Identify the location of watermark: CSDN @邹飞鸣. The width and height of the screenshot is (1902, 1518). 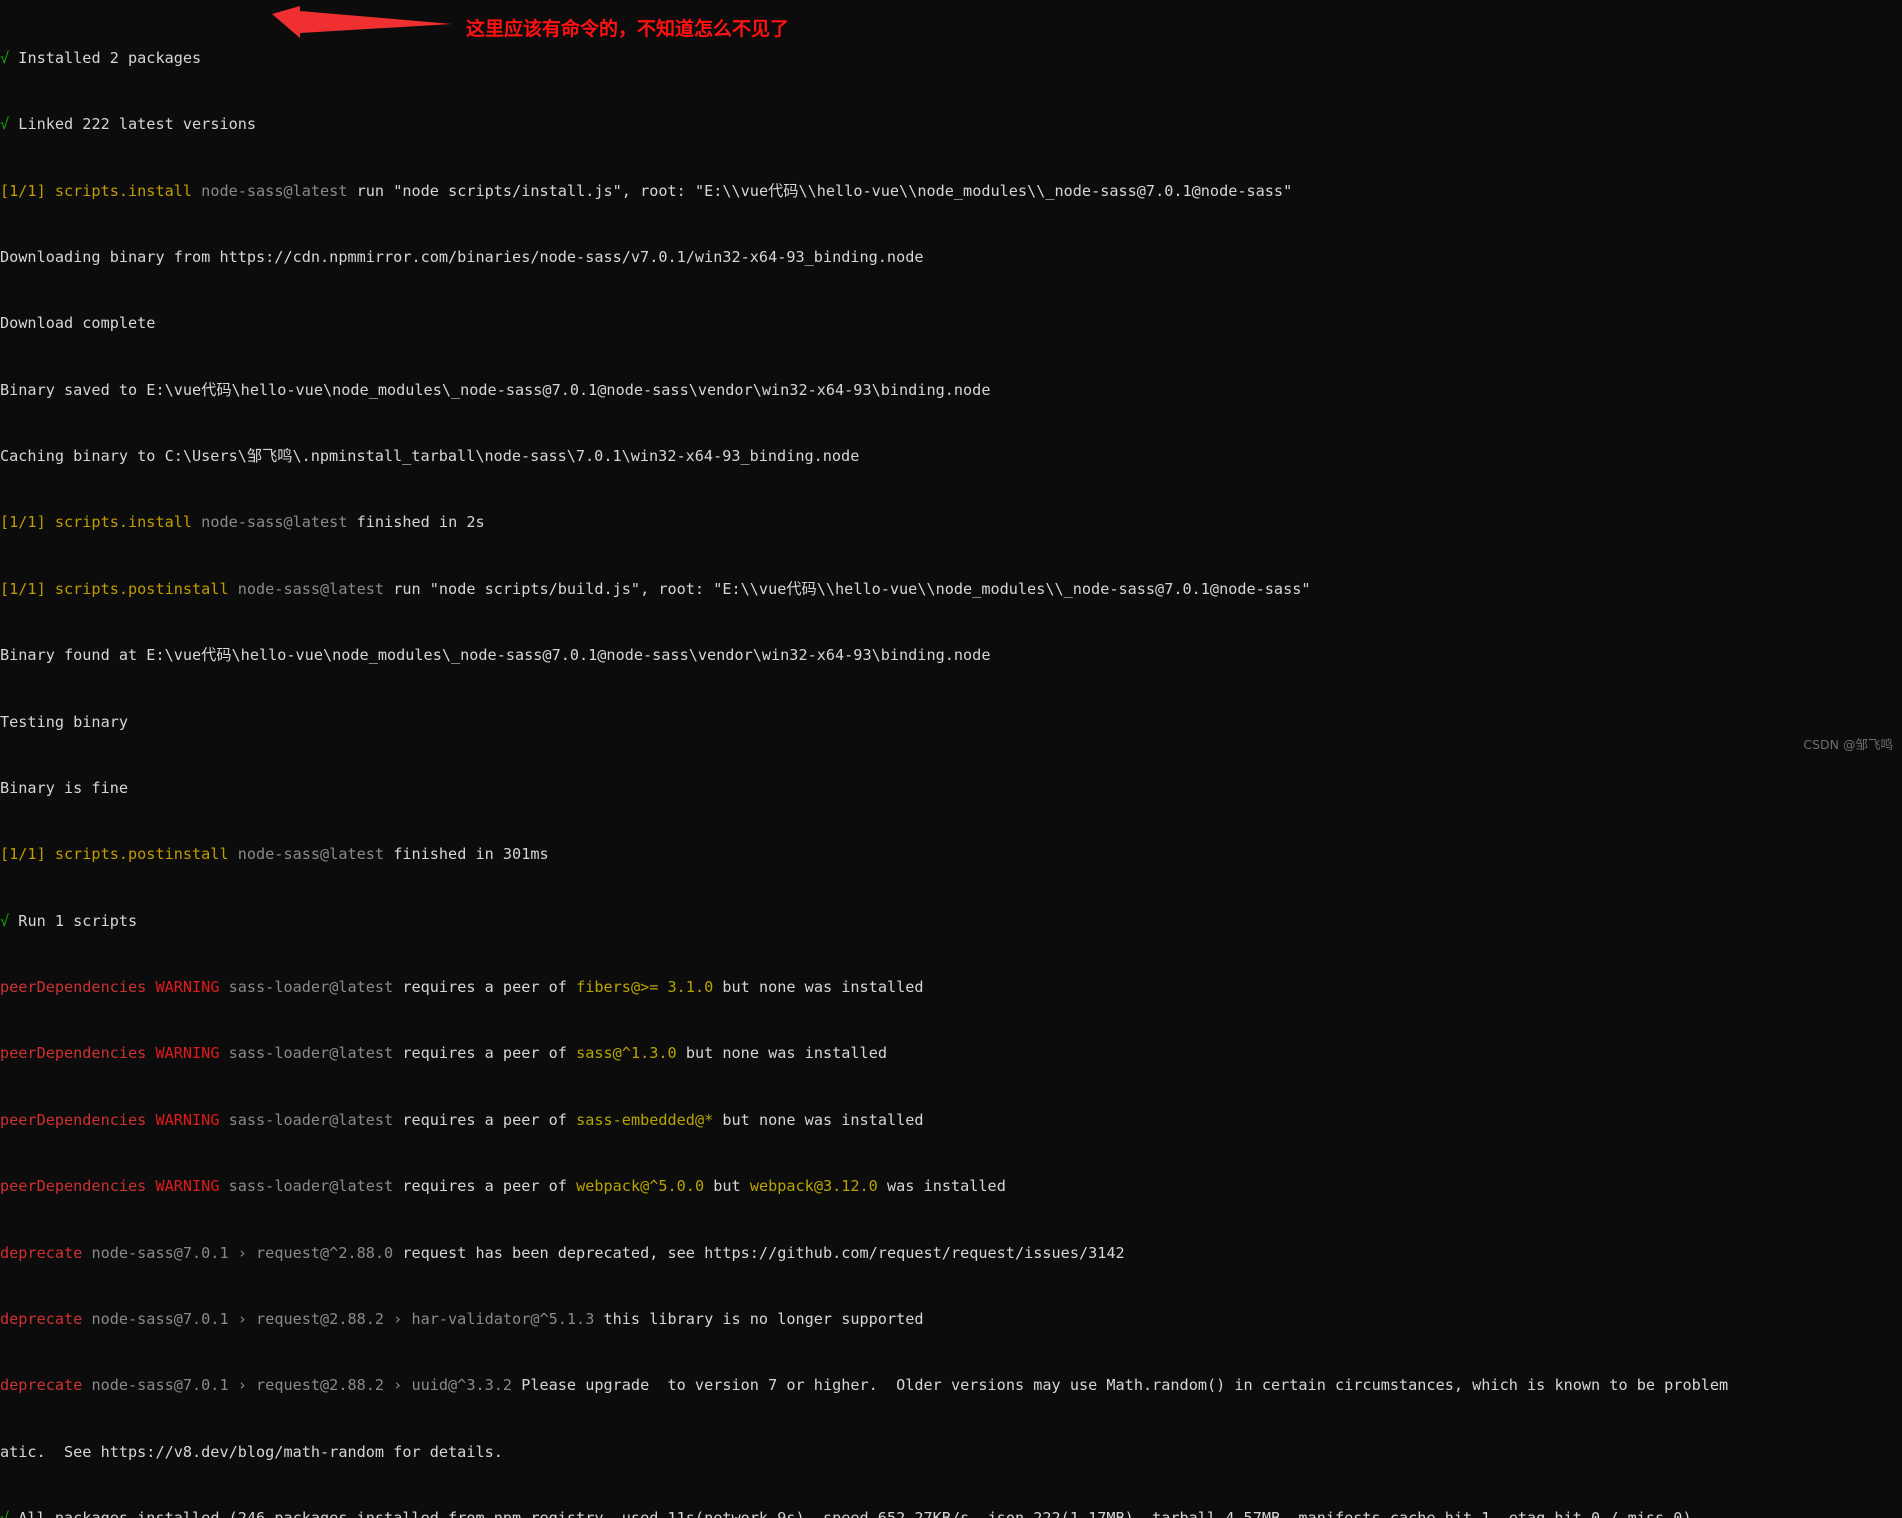
(1848, 744).